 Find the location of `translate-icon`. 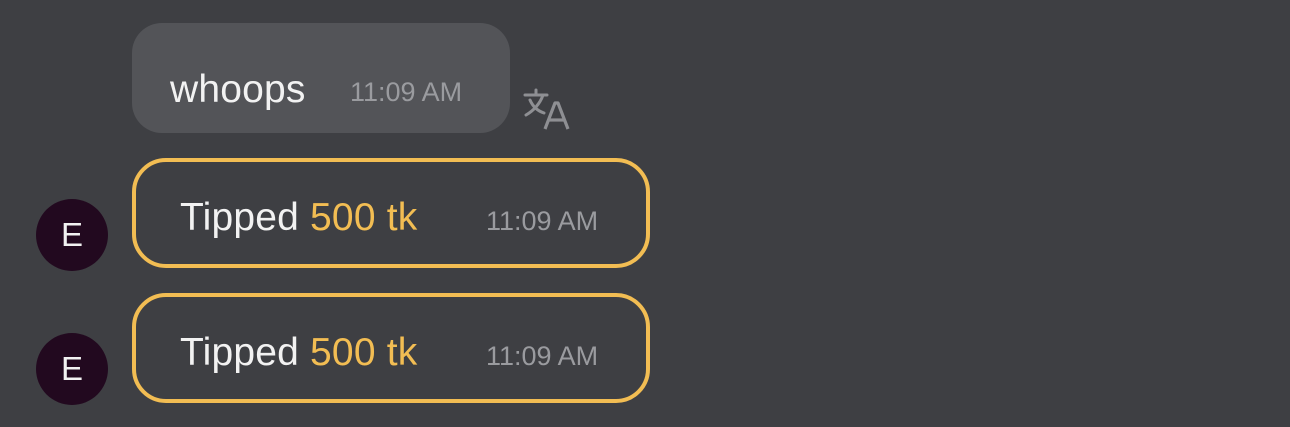

translate-icon is located at coordinates (546, 109).